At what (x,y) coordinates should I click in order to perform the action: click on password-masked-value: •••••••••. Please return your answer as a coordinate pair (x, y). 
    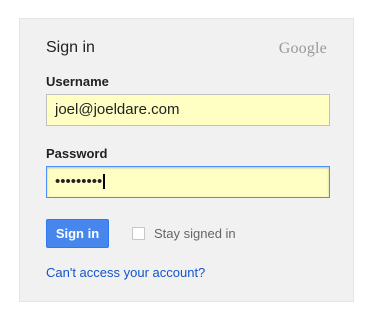
    Looking at the image, I should click on (79, 181).